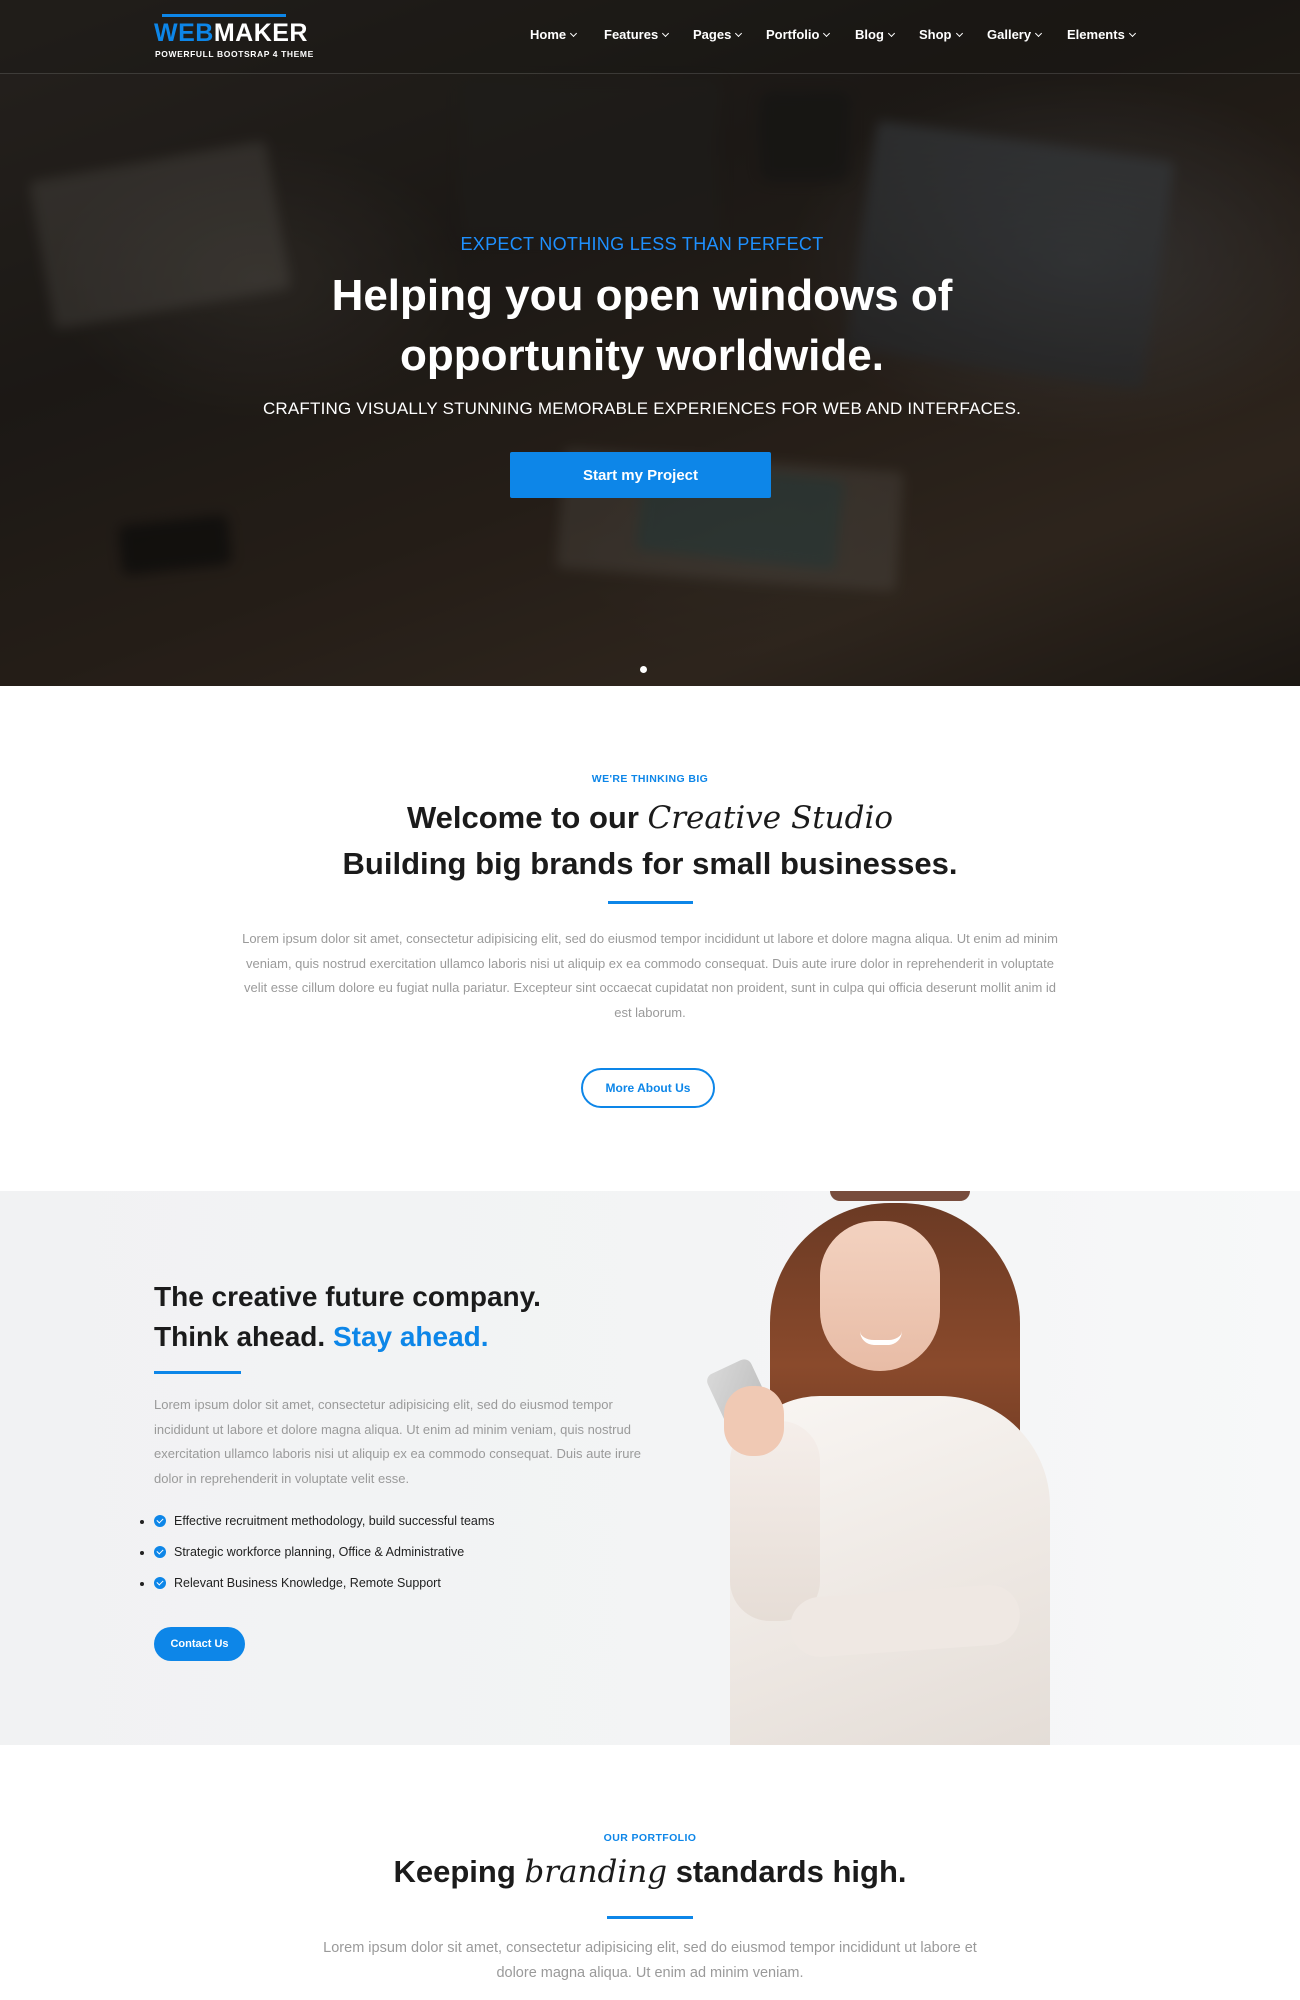 The width and height of the screenshot is (1300, 2000). I want to click on welcome-title-plain: Welcome to our, so click(527, 817).